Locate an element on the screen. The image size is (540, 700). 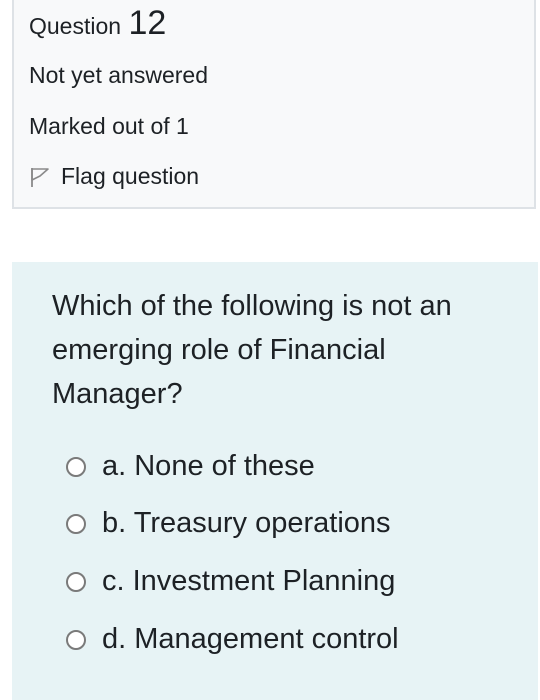
question-heading: Question 12 is located at coordinates (97, 23).